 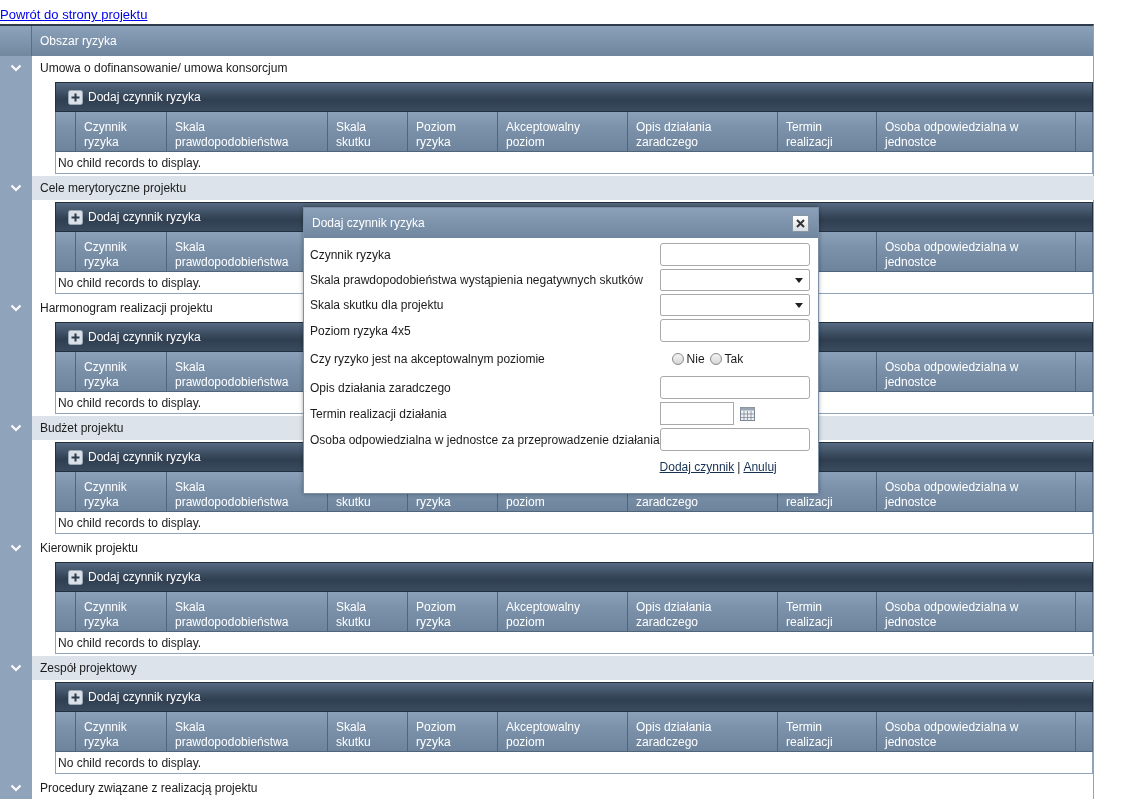 What do you see at coordinates (164, 68) in the screenshot?
I see `group-title: Umowa o dofinansowanie/ umowa konsorcjum` at bounding box center [164, 68].